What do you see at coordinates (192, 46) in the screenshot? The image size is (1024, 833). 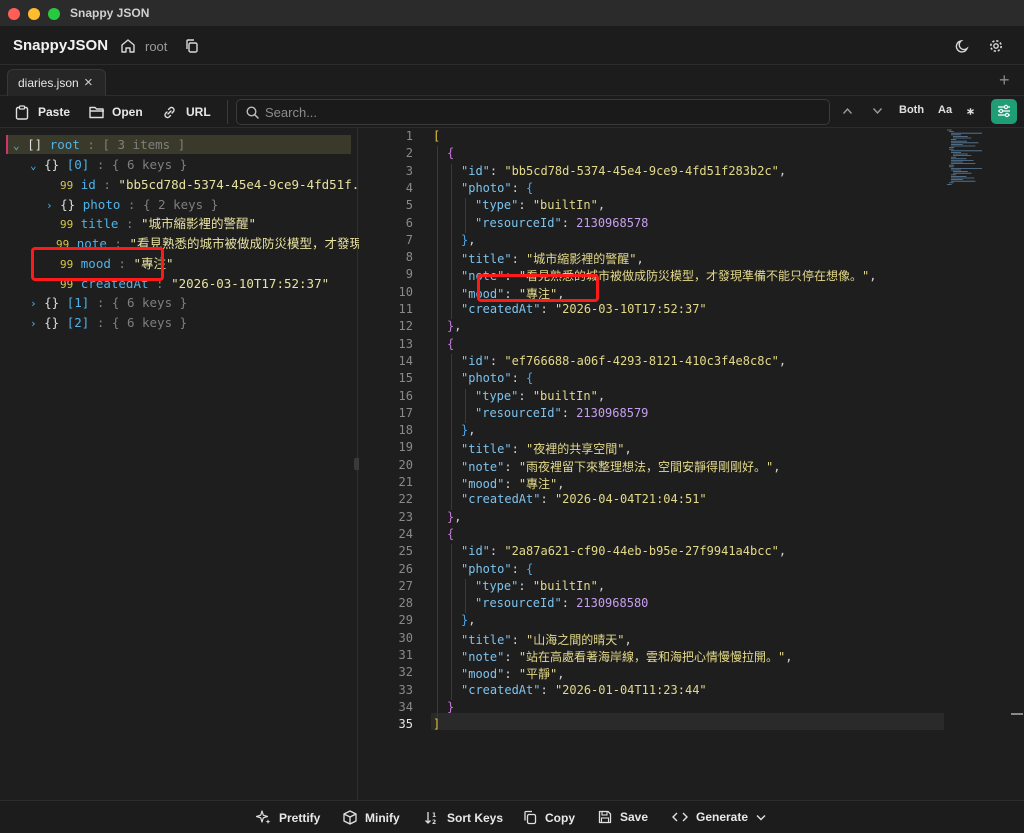 I see `copy-path-icon` at bounding box center [192, 46].